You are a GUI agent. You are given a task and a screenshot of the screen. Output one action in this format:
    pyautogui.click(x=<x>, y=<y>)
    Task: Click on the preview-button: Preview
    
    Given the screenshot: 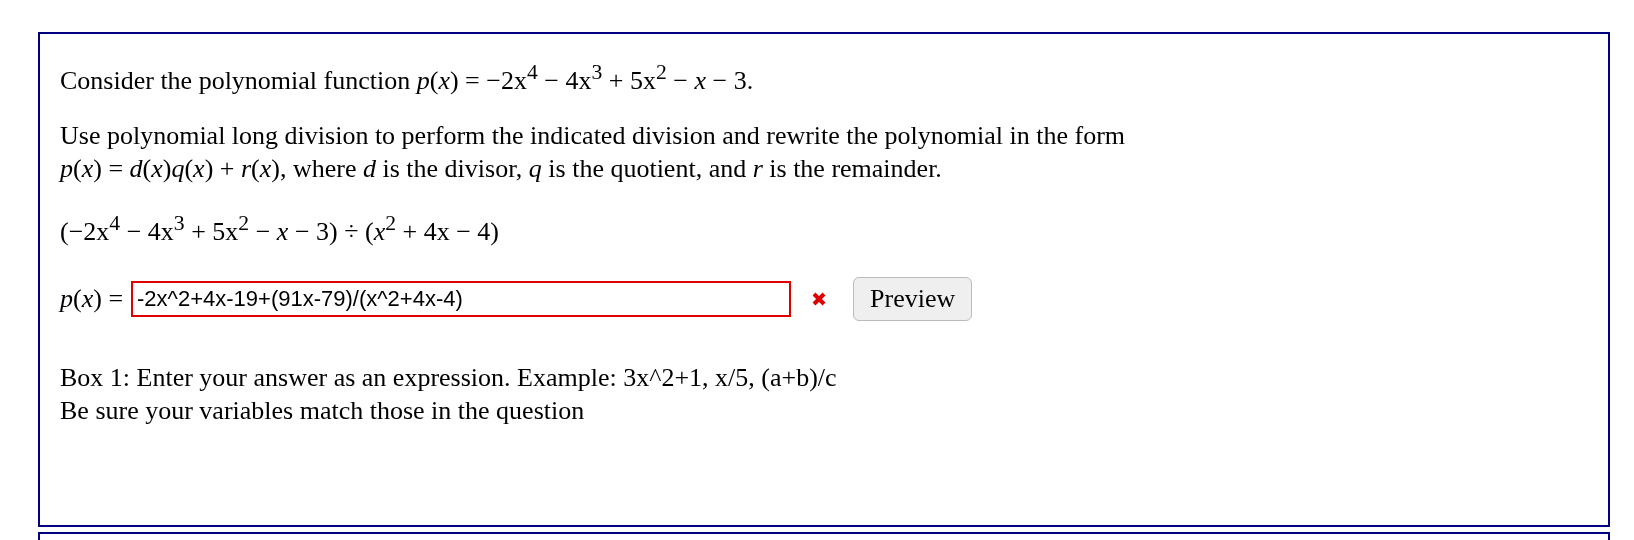 What is the action you would take?
    pyautogui.click(x=913, y=299)
    